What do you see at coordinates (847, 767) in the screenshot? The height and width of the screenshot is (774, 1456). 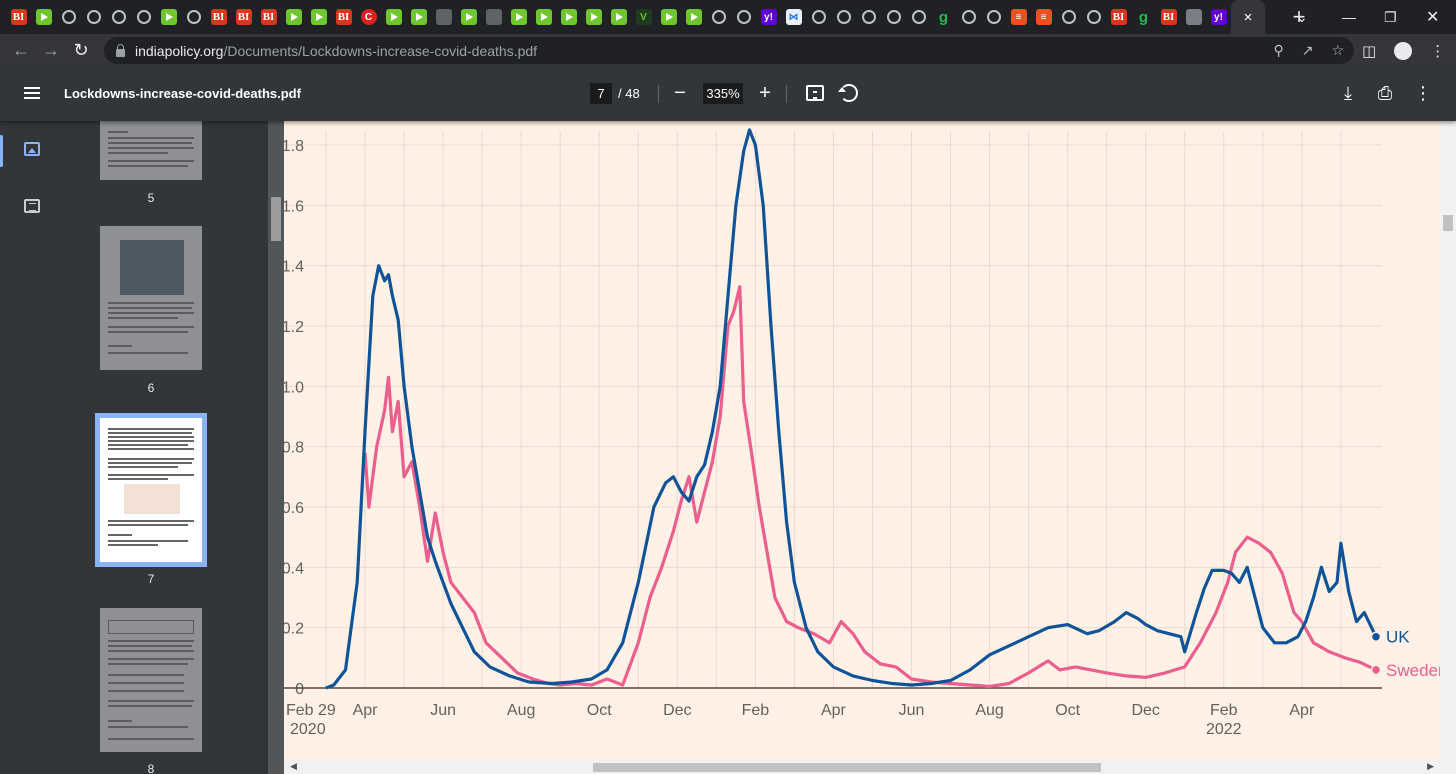 I see `horizontal-scroll-thumb` at bounding box center [847, 767].